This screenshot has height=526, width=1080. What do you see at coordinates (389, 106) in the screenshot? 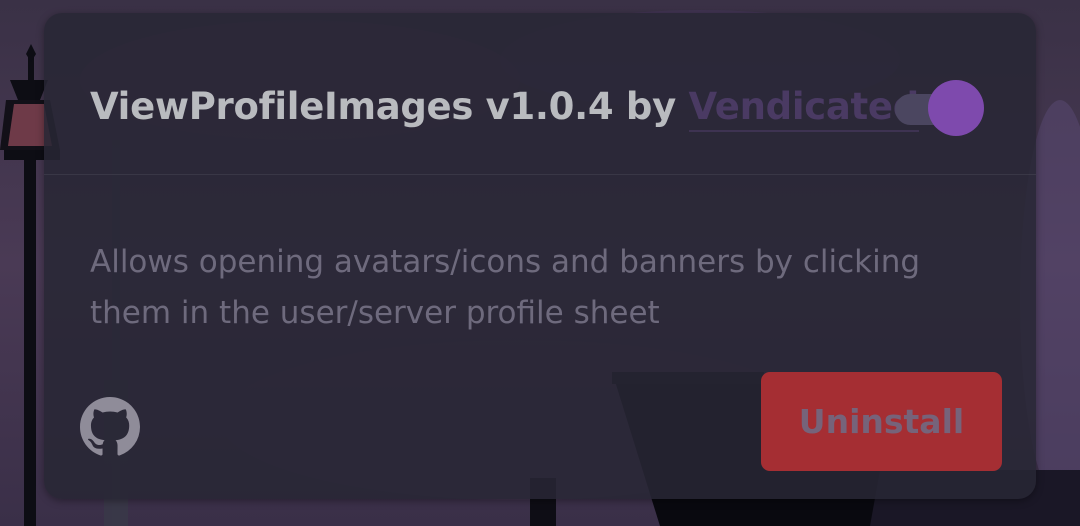
I see `plugin-name-version: ViewProfileImages v1.0.4 by` at bounding box center [389, 106].